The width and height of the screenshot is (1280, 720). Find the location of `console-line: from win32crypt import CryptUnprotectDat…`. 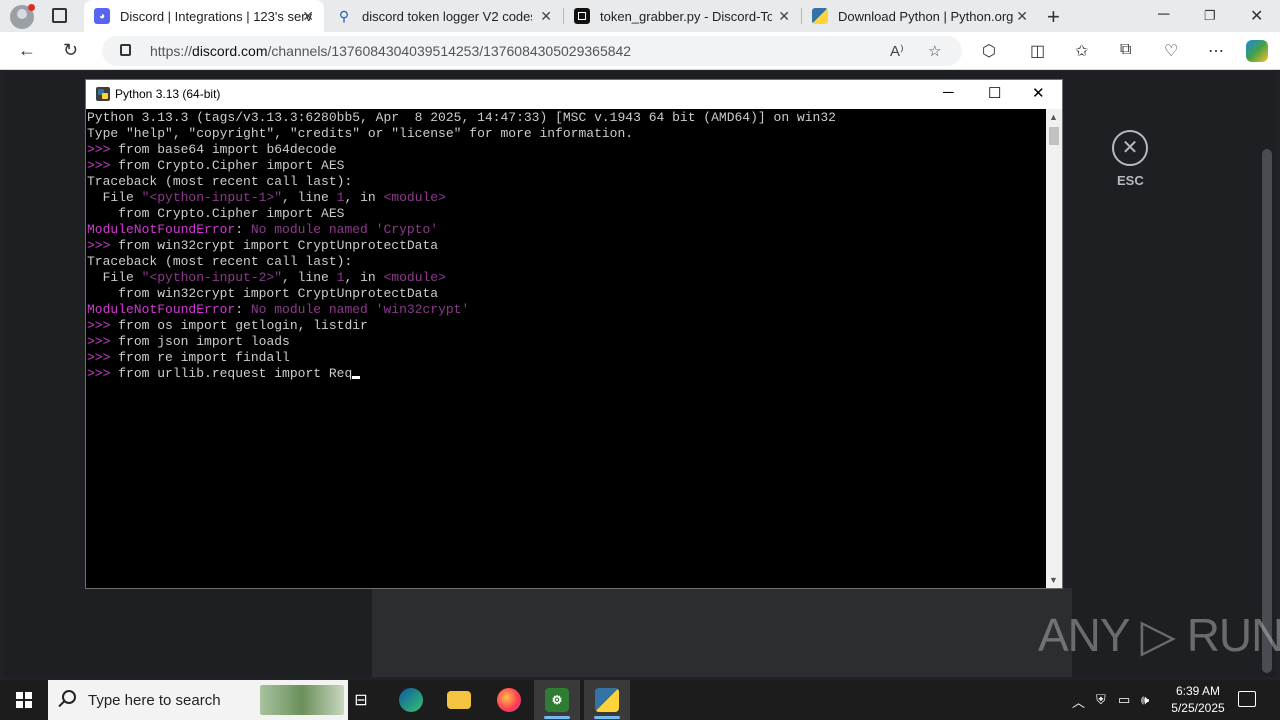

console-line: from win32crypt import CryptUnprotectDat… is located at coordinates (566, 294).